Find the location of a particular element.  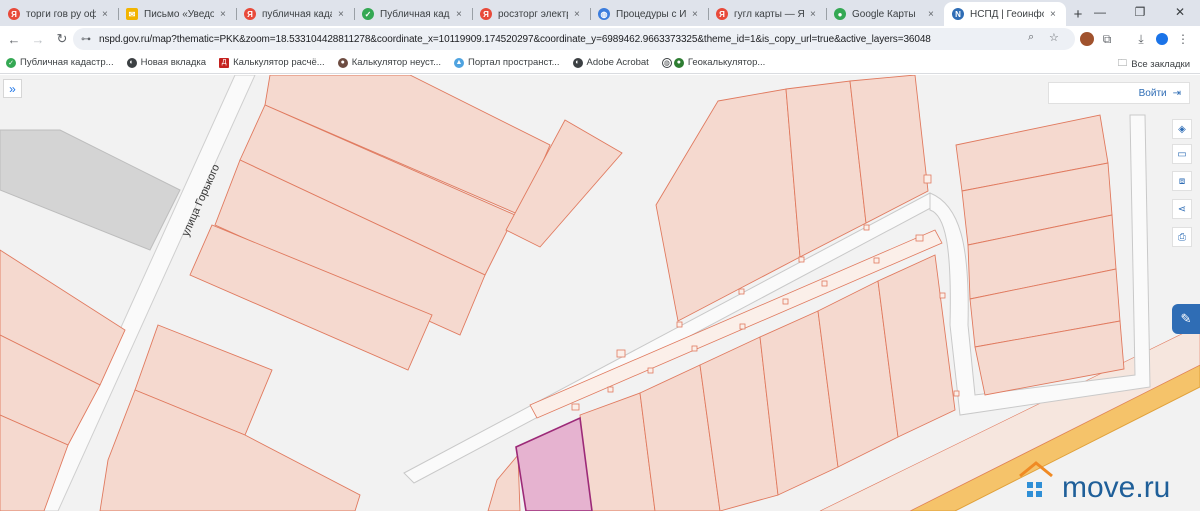

minimize-icon: — is located at coordinates (1100, 12).